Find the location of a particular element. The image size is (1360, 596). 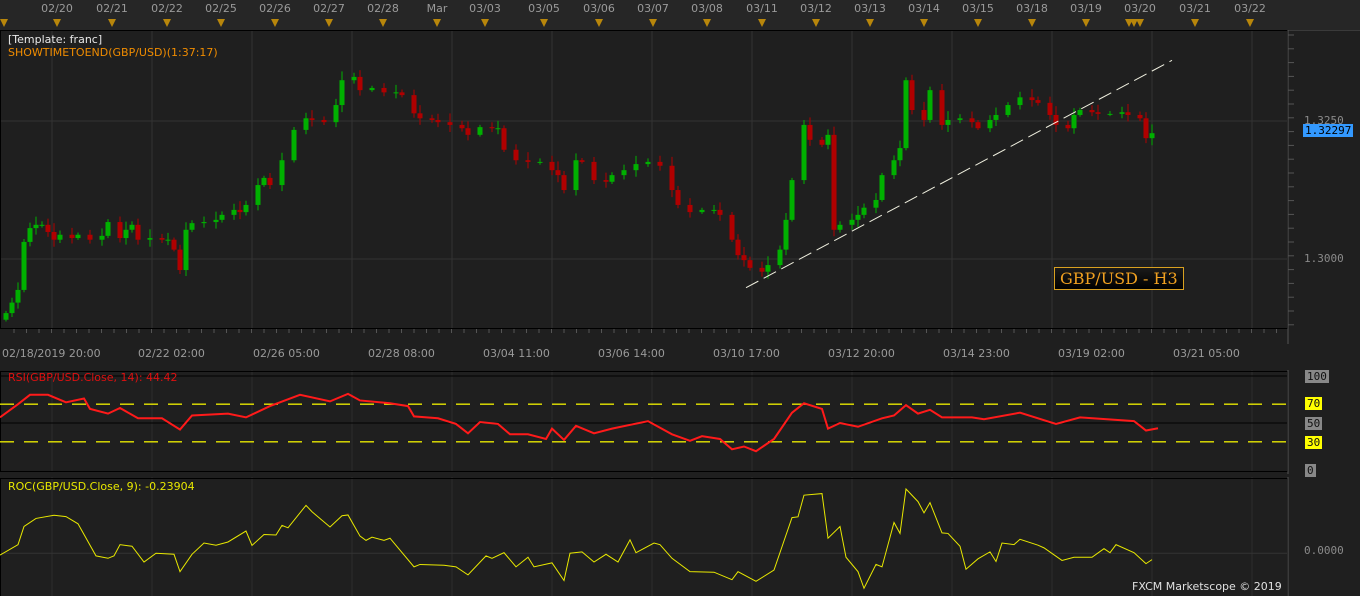

date-label: 02/26 is located at coordinates (275, 8).